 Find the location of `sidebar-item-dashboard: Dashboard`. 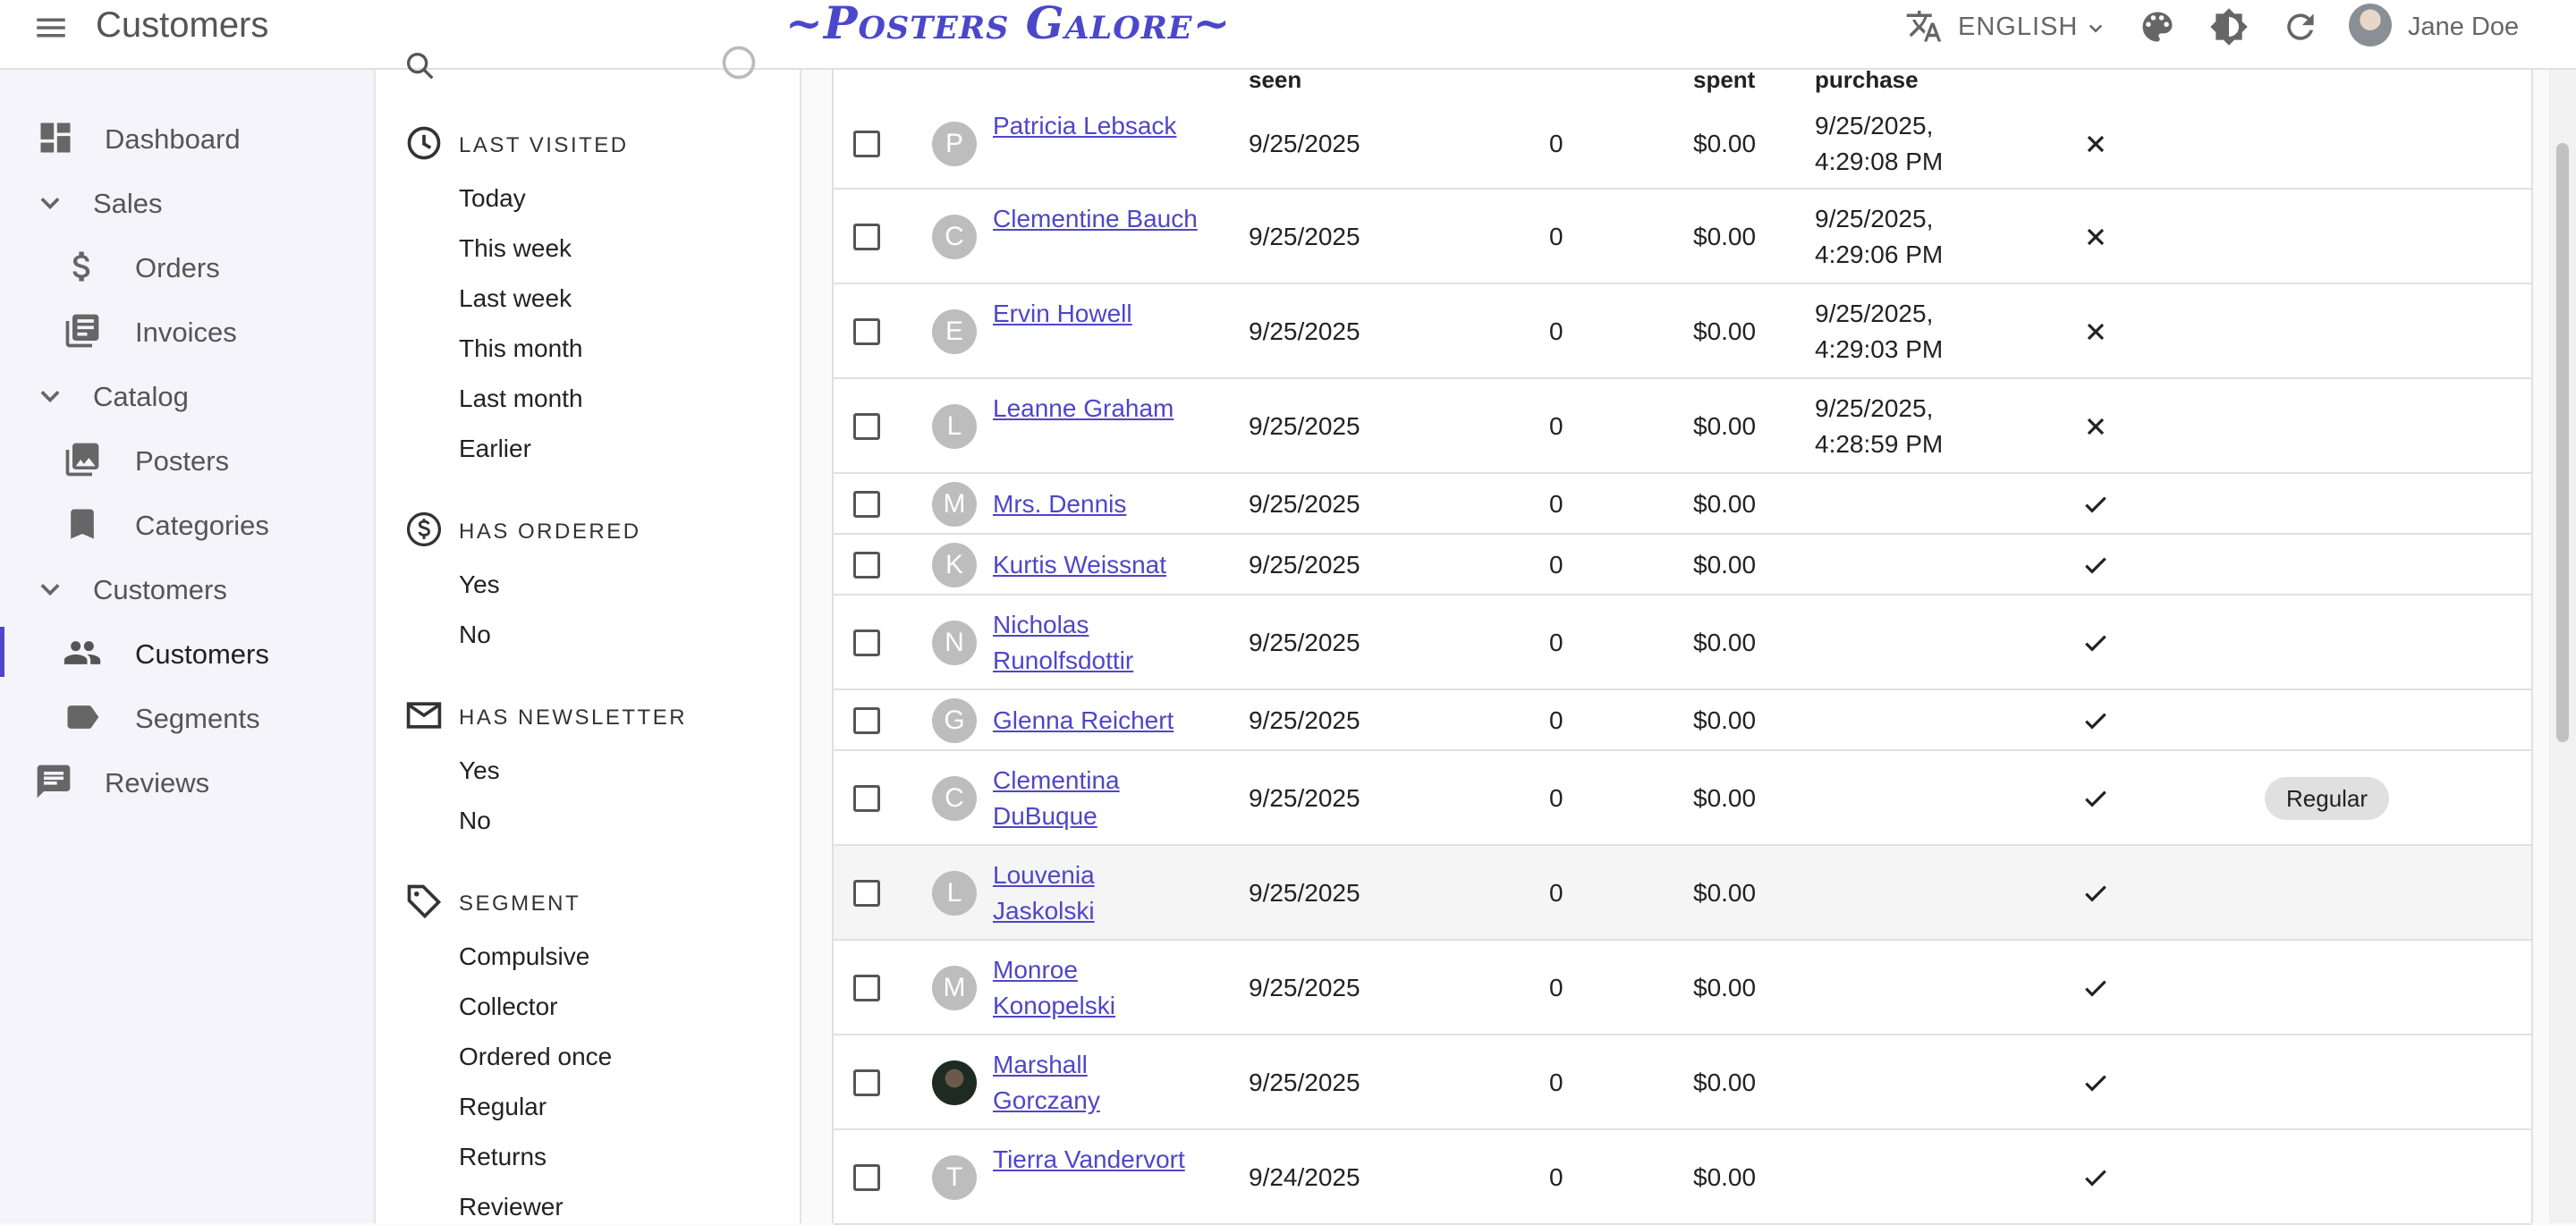

sidebar-item-dashboard: Dashboard is located at coordinates (187, 136).